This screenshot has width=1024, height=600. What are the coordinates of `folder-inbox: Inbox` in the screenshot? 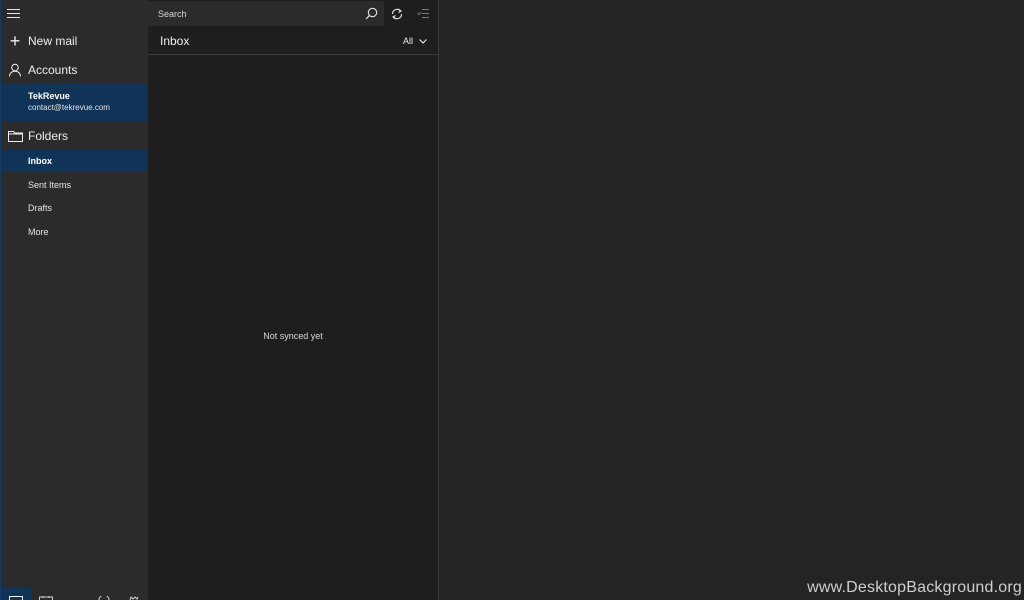 It's located at (74, 161).